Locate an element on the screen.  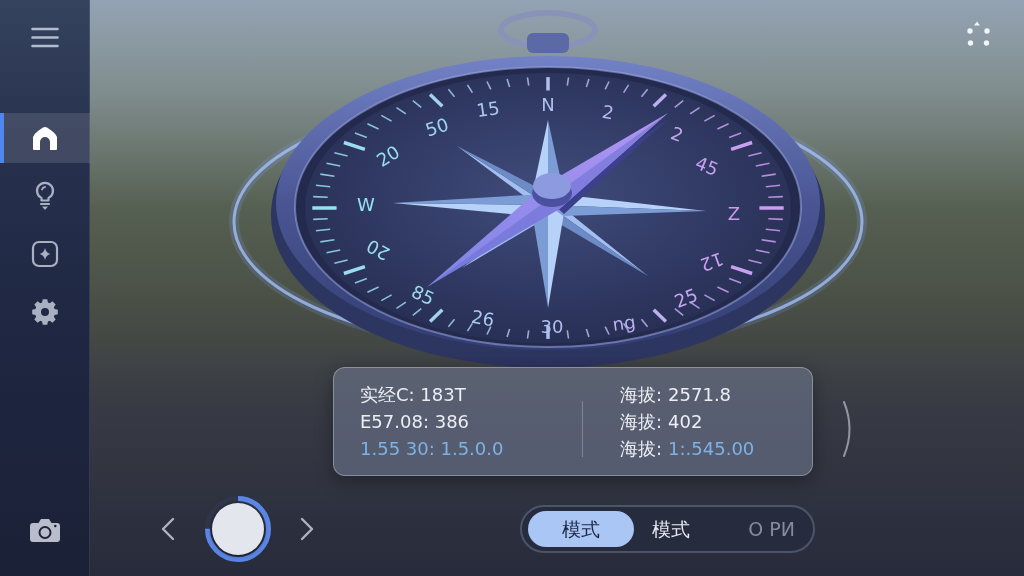
nav-item is located at coordinates (45, 138).